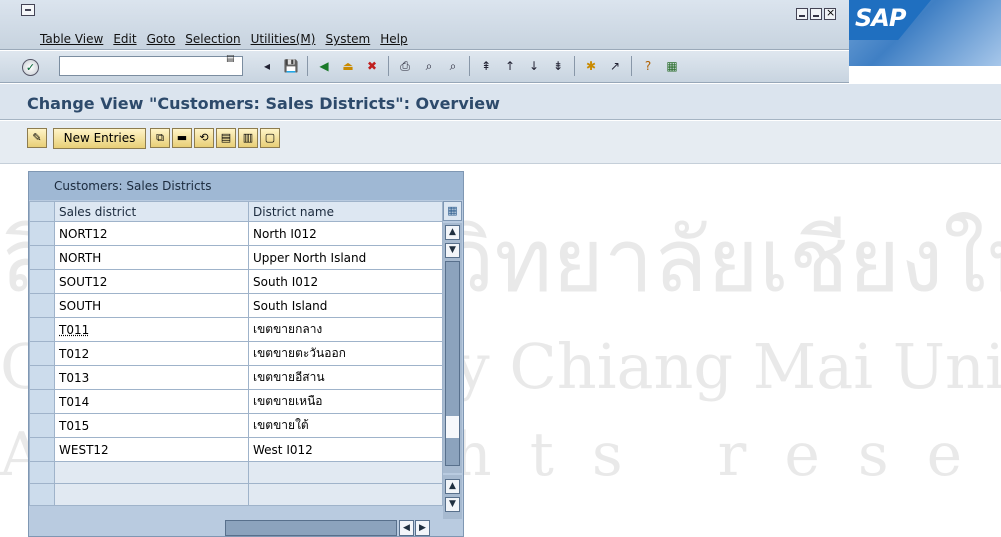 This screenshot has height=537, width=1001. I want to click on sales-district-cell: NORTH, so click(151, 257).